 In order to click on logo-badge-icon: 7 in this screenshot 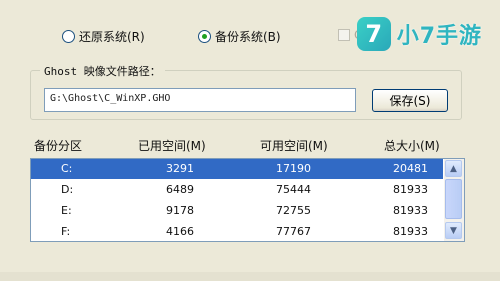, I will do `click(373, 34)`.